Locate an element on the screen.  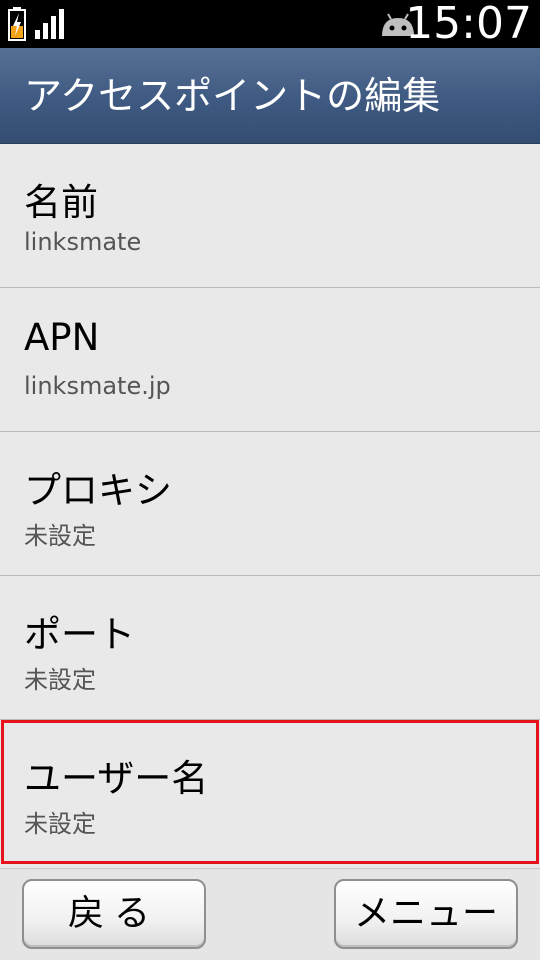
setting-value: linksmate is located at coordinates (83, 242).